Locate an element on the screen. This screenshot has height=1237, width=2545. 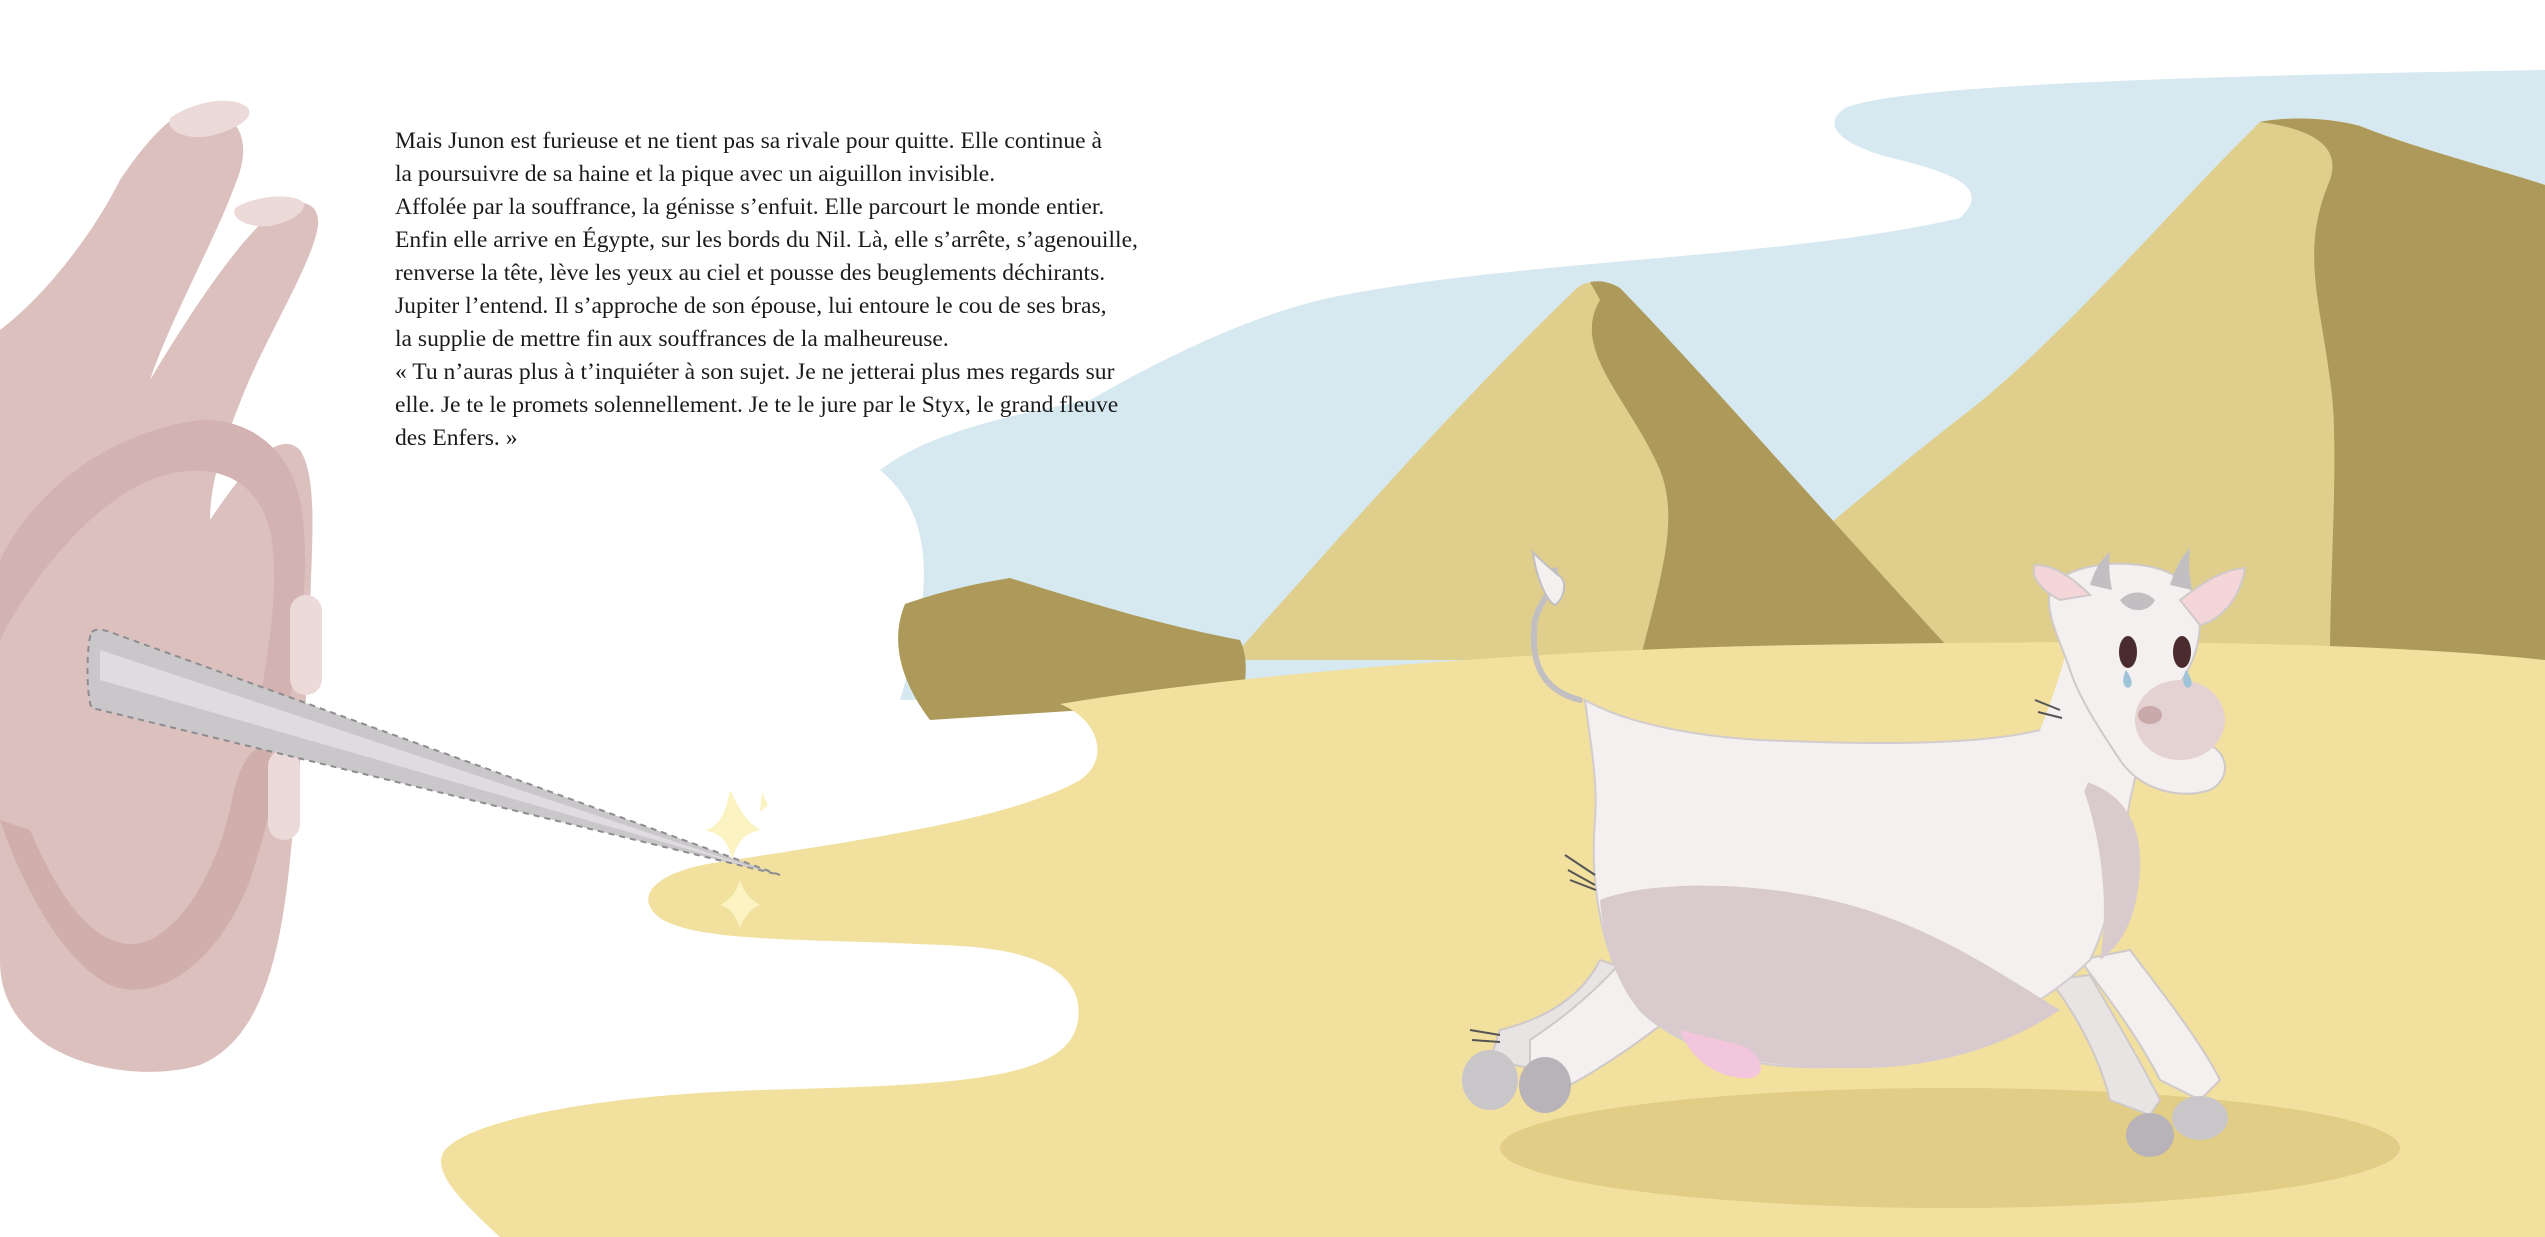
story-line: des Enfers. » is located at coordinates (456, 438).